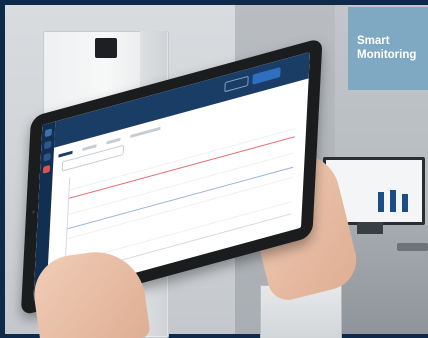  What do you see at coordinates (266, 75) in the screenshot?
I see `header-primary-button` at bounding box center [266, 75].